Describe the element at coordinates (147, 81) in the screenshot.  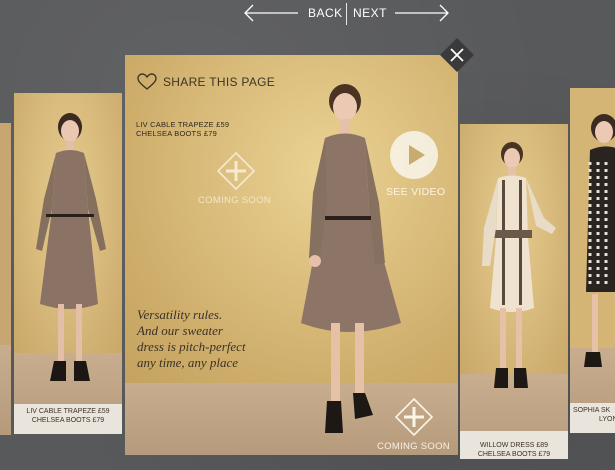
I see `heart-icon` at that location.